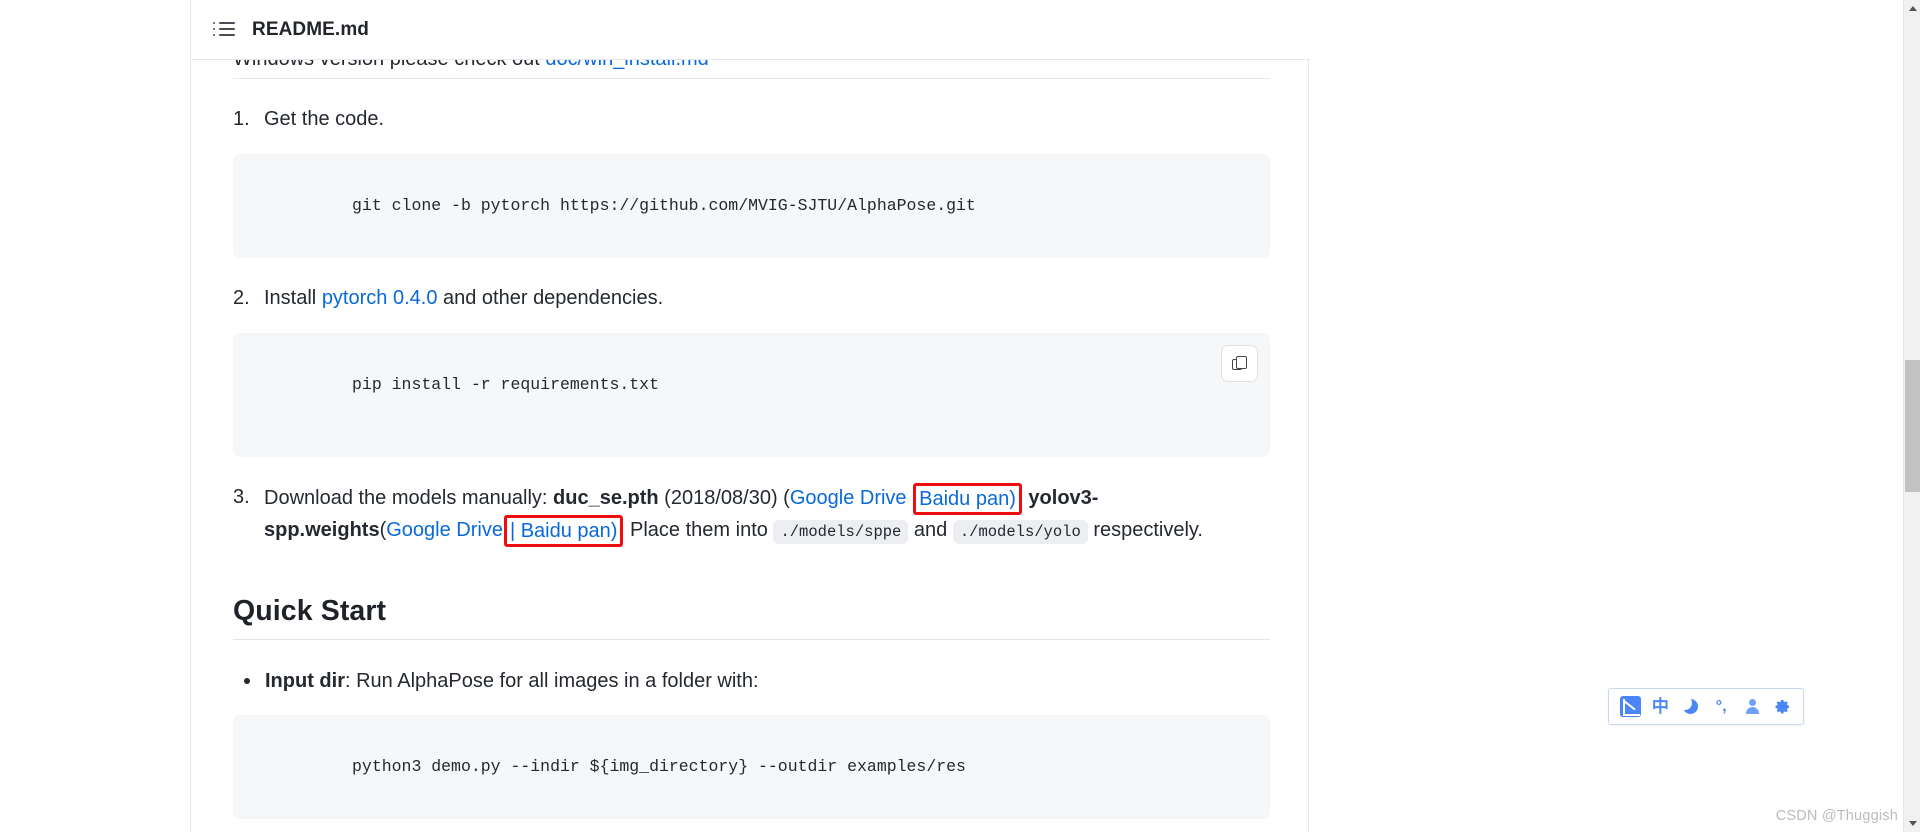 Image resolution: width=1920 pixels, height=832 pixels. I want to click on pytorch-link: pytorch 0.4.0, so click(380, 298).